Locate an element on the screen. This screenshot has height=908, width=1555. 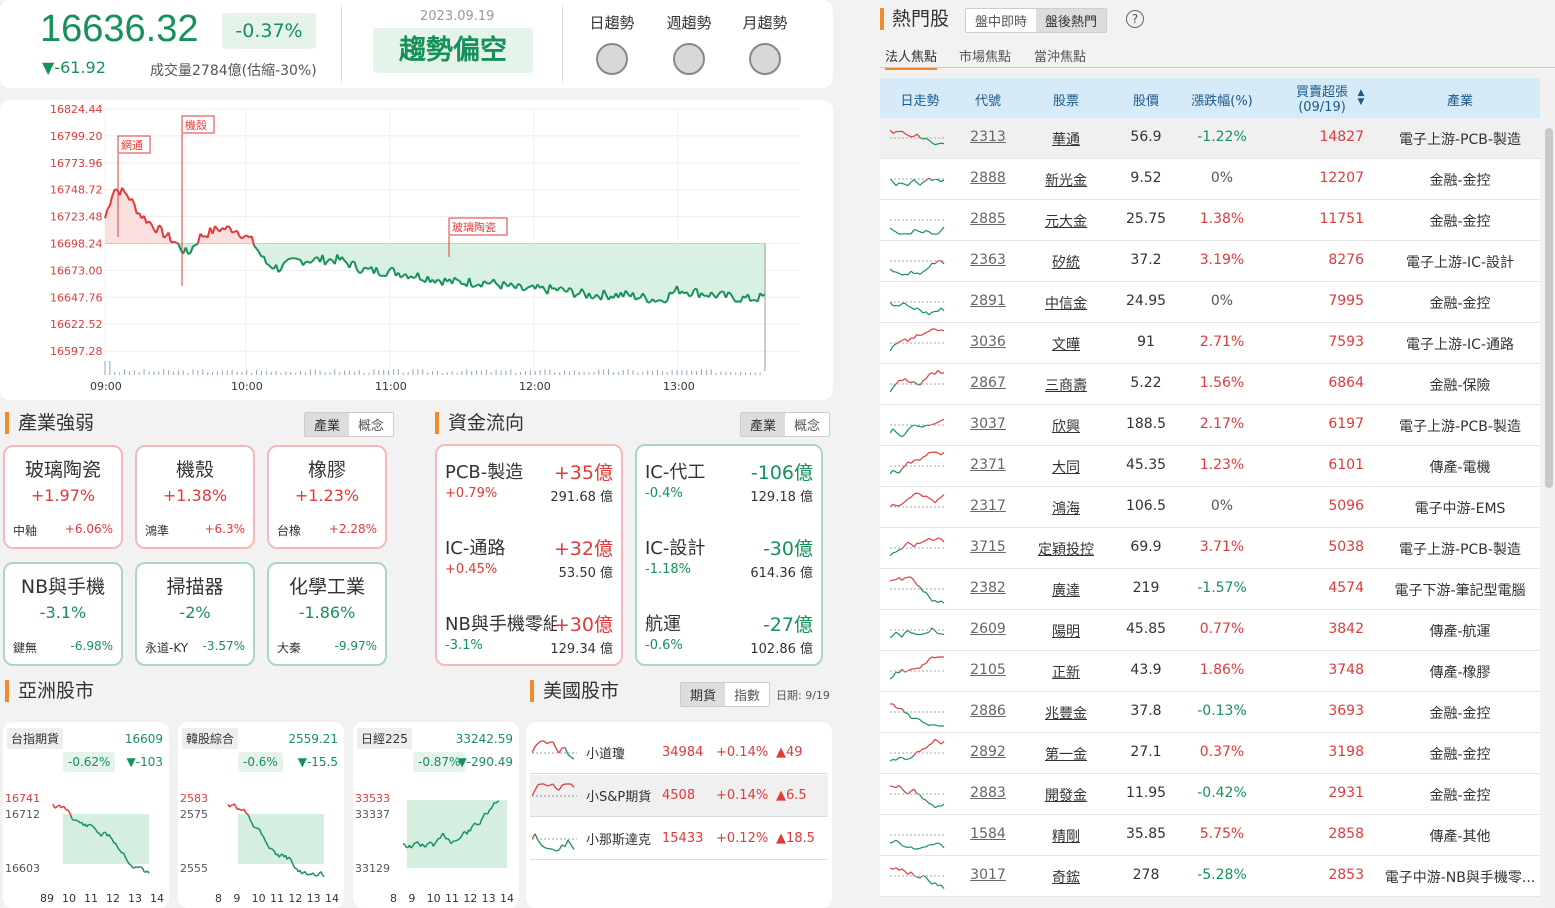
industry-card: 機殼 +1.38% 鴻準 +6.3% is located at coordinates (195, 497).